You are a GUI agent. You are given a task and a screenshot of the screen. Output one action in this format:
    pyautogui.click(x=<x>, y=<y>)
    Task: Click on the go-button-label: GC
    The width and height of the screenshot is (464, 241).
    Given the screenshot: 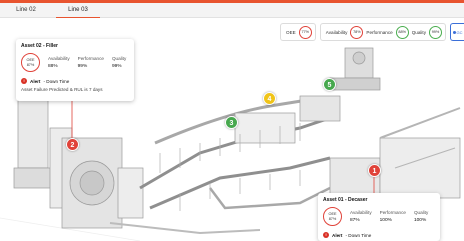 What is the action you would take?
    pyautogui.click(x=459, y=32)
    